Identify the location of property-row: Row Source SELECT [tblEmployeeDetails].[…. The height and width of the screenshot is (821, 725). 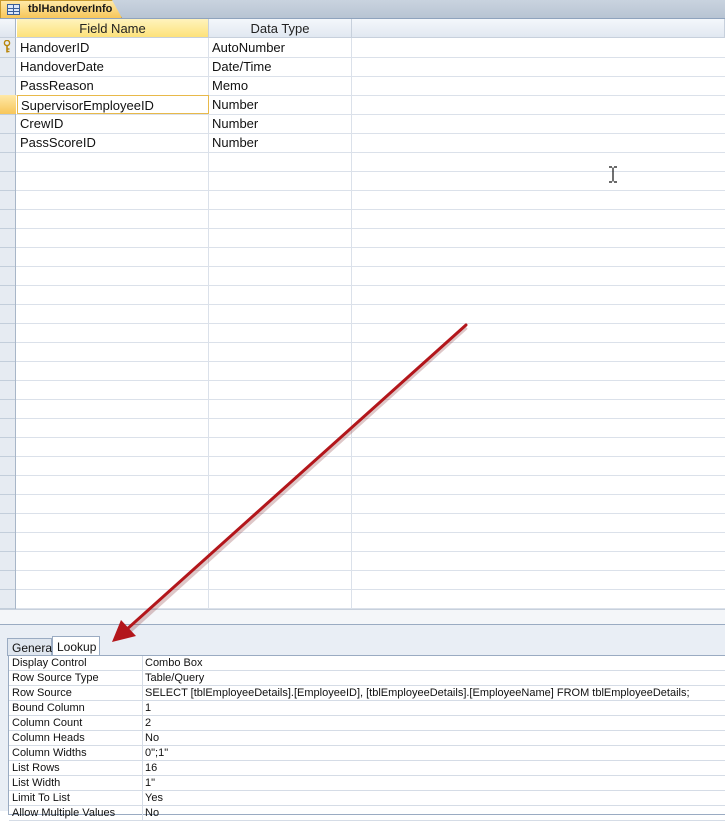
(367, 693).